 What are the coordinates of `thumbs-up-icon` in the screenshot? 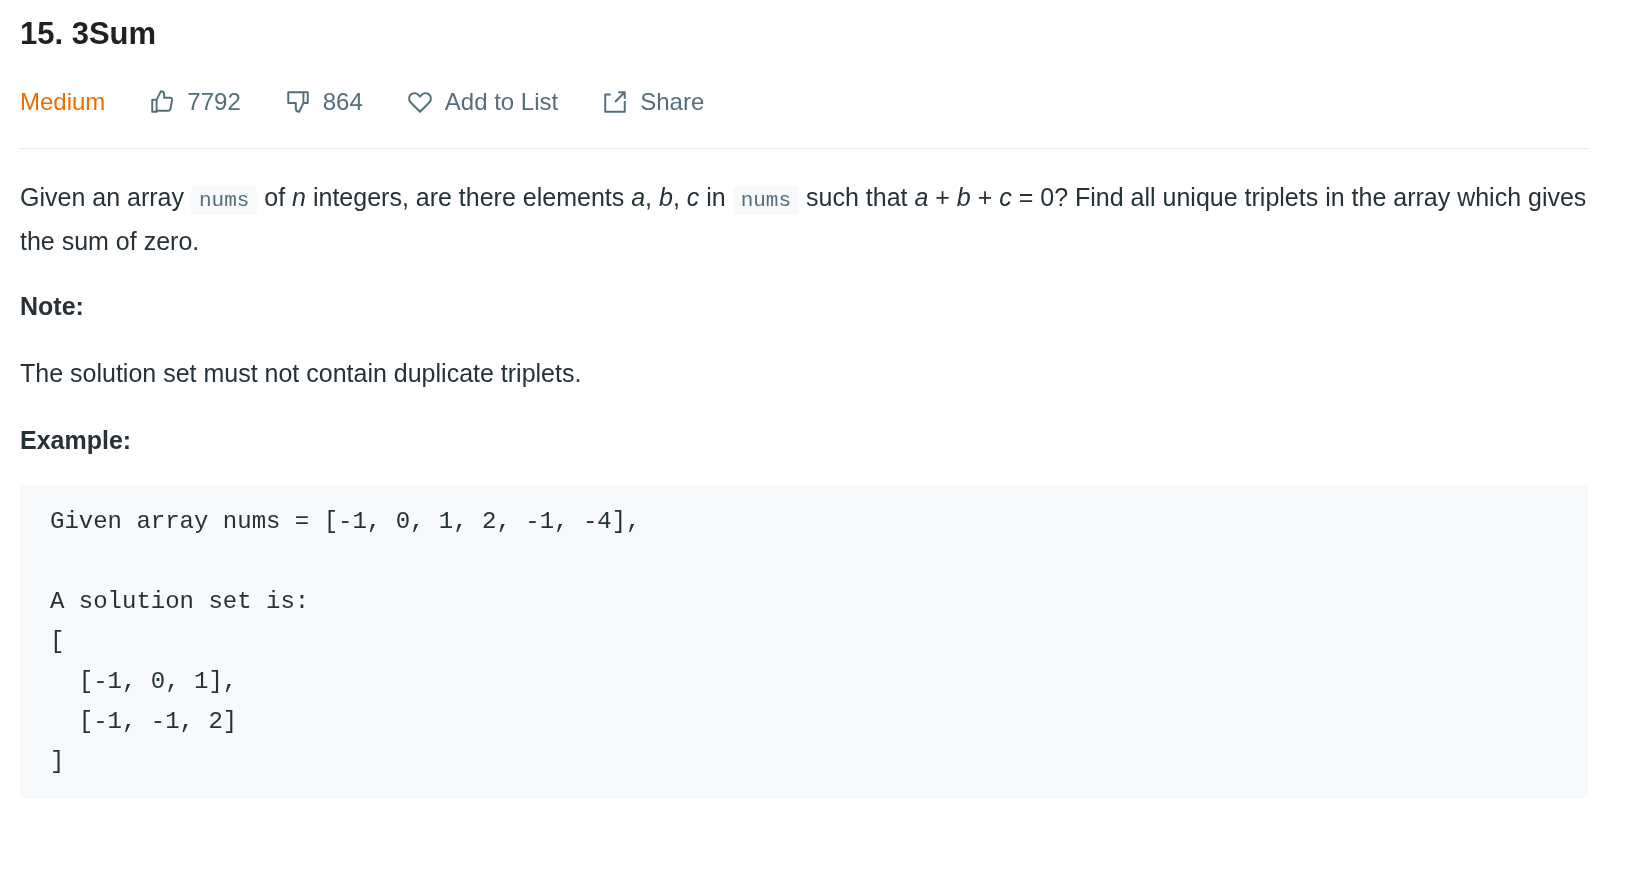 It's located at (162, 102).